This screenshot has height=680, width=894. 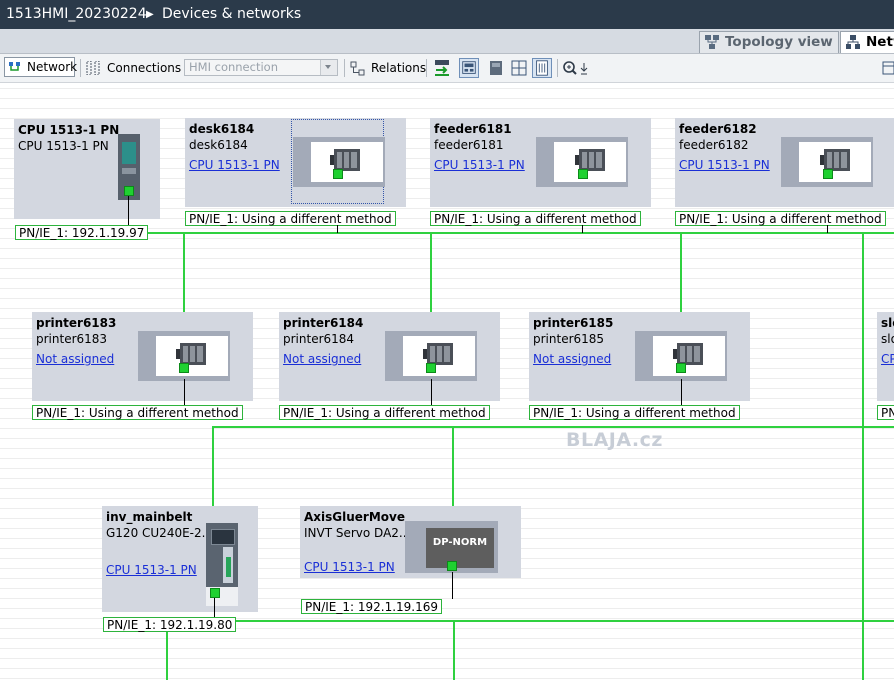 I want to click on tab-topology-view: Topology view, so click(x=769, y=42).